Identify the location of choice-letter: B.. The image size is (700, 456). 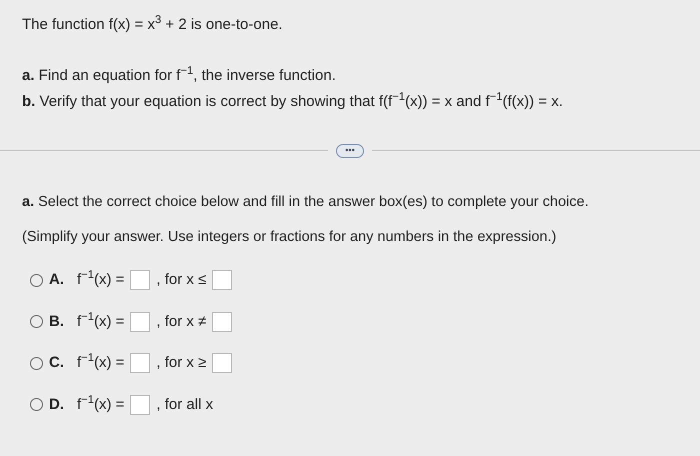
(57, 322).